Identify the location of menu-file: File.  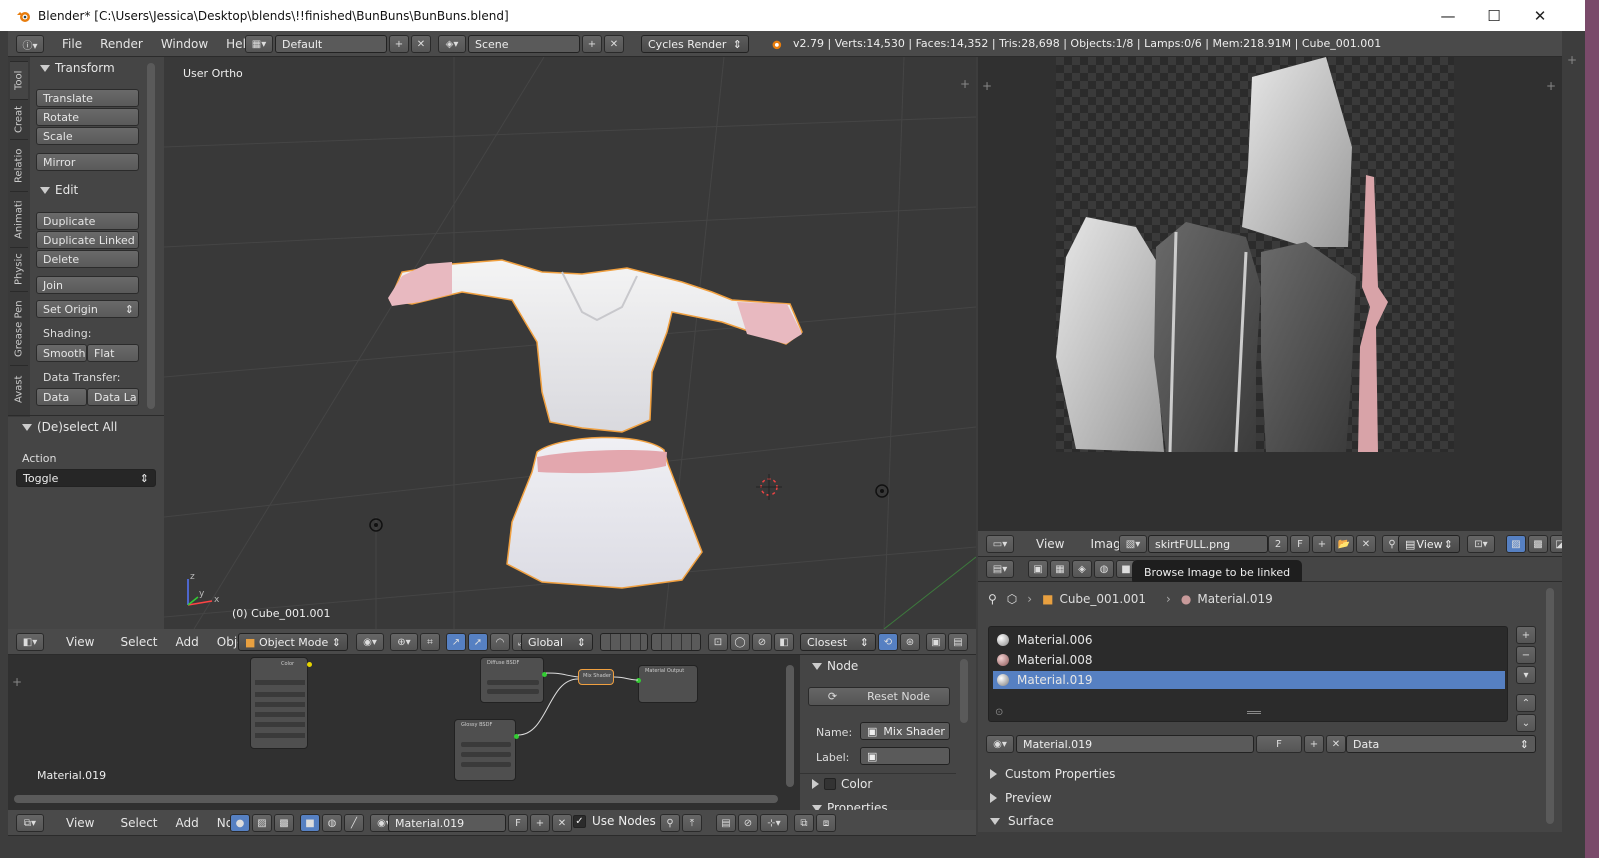
(72, 44).